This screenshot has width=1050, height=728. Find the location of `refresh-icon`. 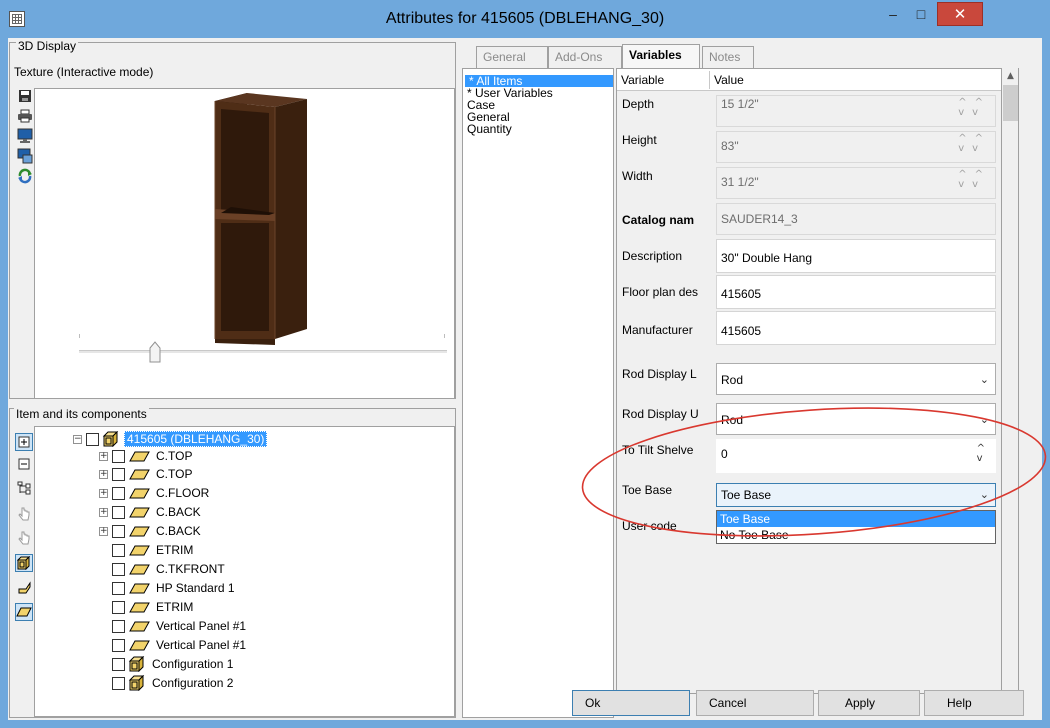

refresh-icon is located at coordinates (25, 176).